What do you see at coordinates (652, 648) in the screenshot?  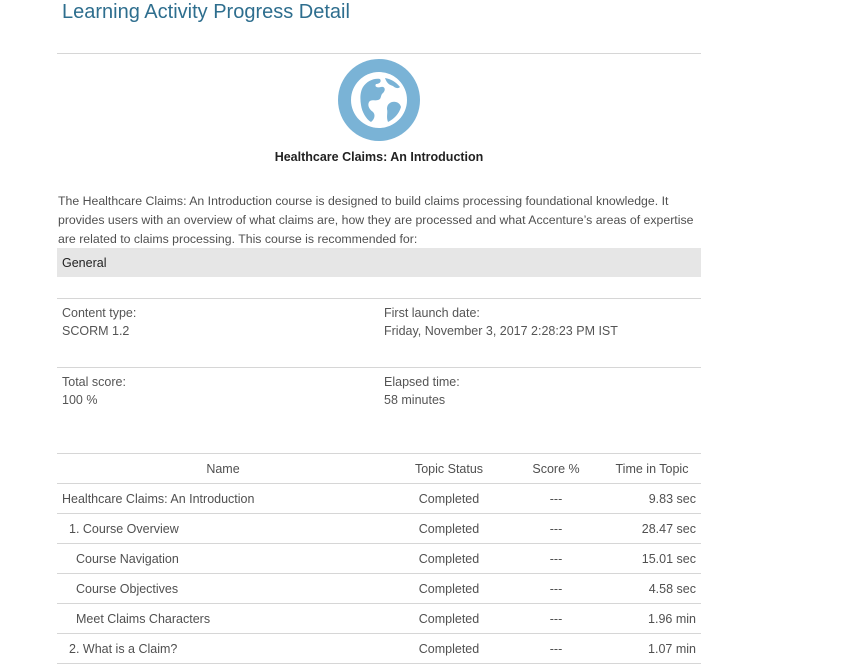 I see `topic-time: 1.07 min` at bounding box center [652, 648].